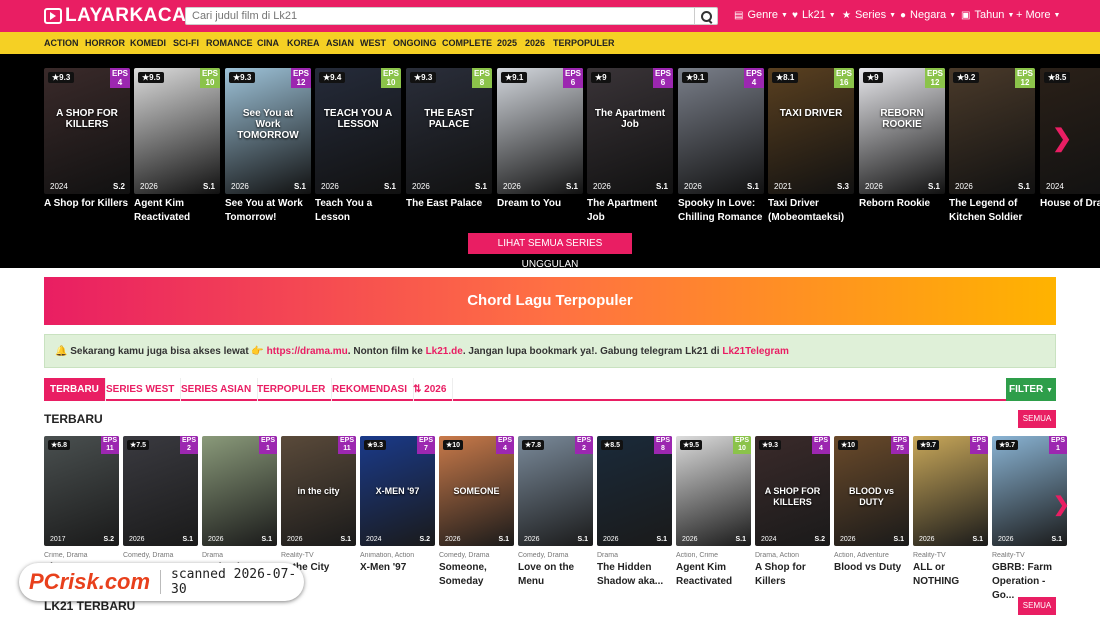 This screenshot has width=1100, height=619. Describe the element at coordinates (449, 204) in the screenshot. I see `card-title: The East Palace` at that location.